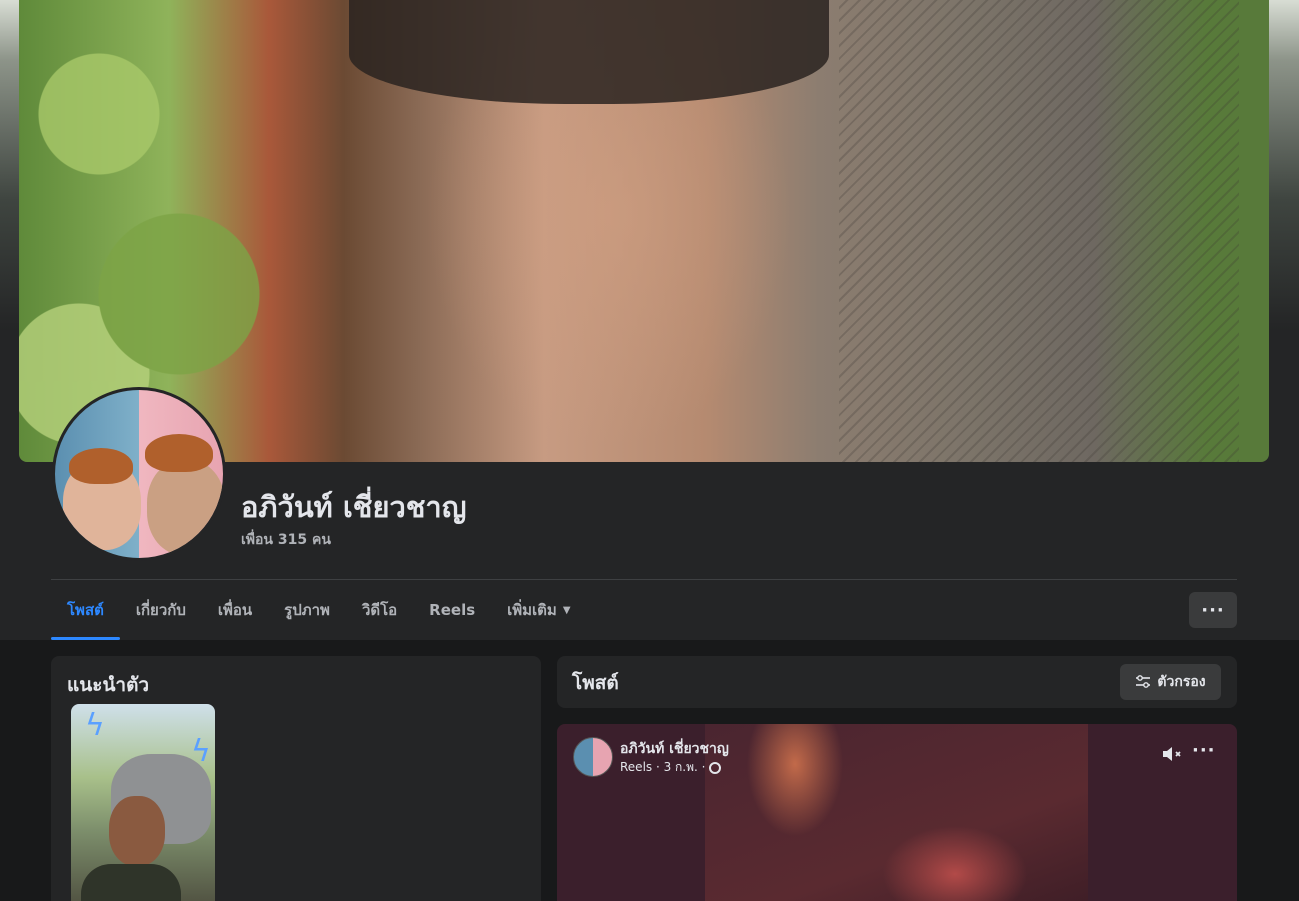 The width and height of the screenshot is (1299, 901). I want to click on profile-avatar, so click(139, 474).